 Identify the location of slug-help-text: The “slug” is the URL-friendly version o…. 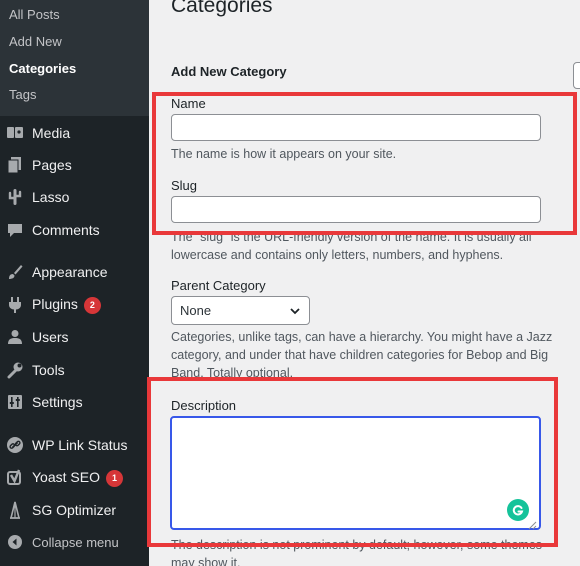
(351, 246).